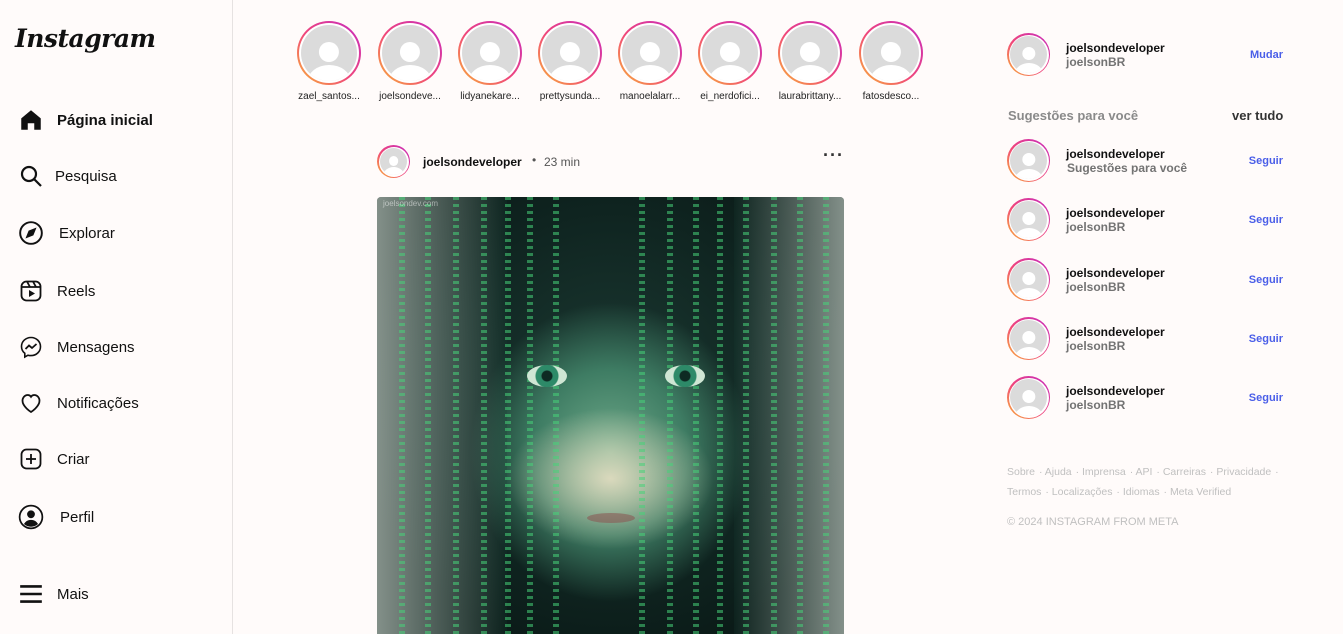 This screenshot has width=1343, height=634. I want to click on suggestion-subtitle: joelsonBR, so click(1096, 346).